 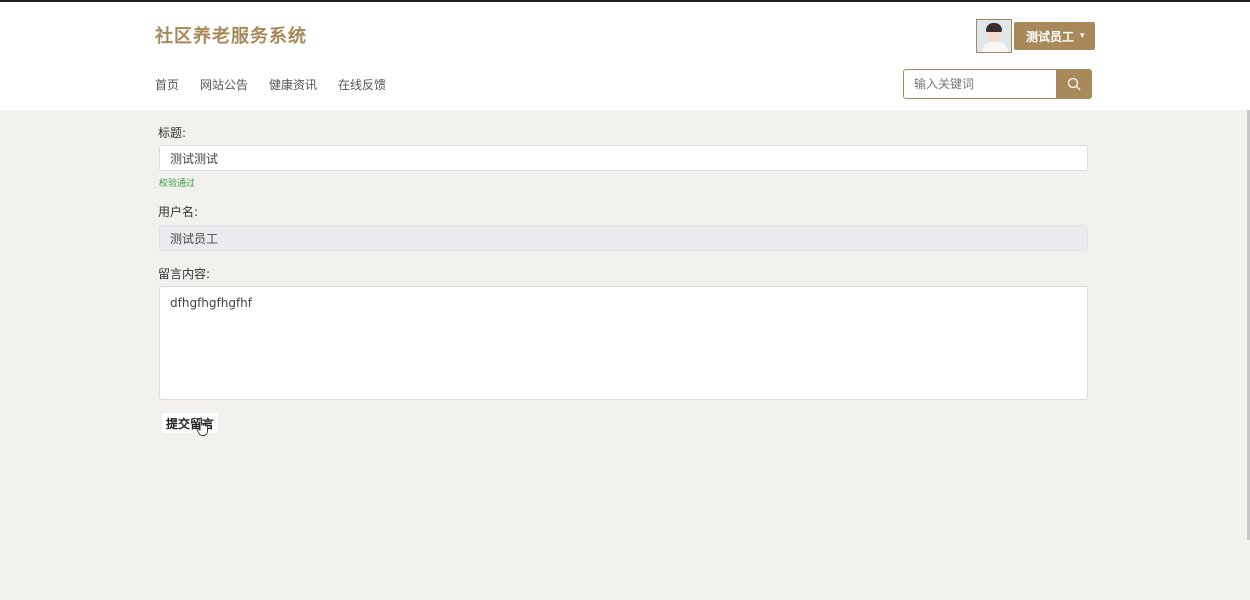 I want to click on nav-item-home: 首页, so click(x=167, y=84).